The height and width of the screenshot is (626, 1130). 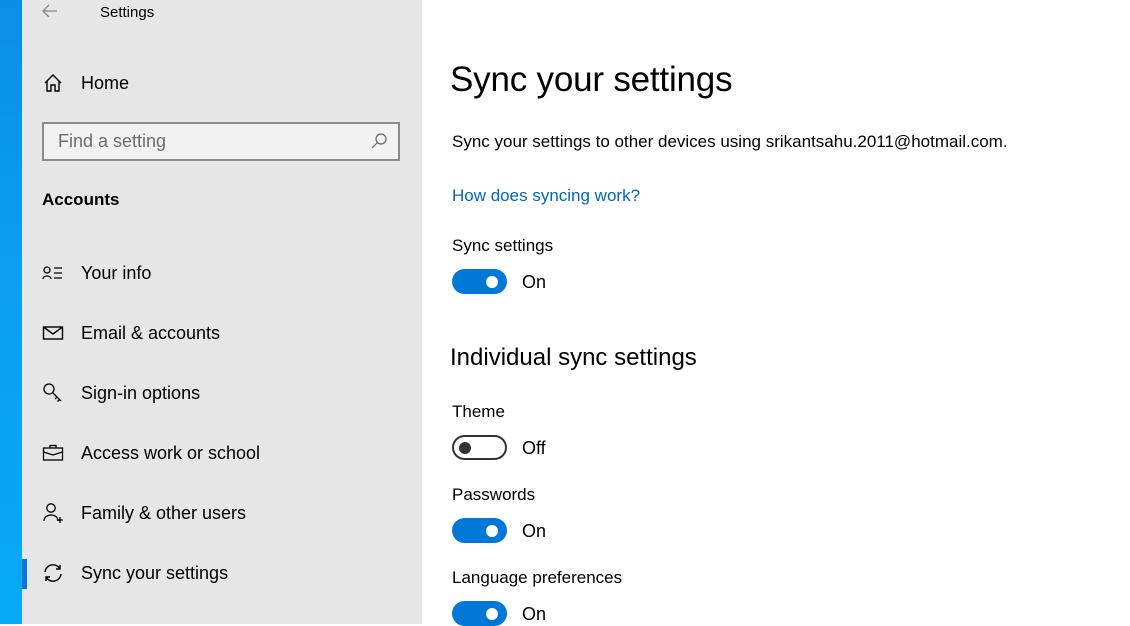 I want to click on passwords-toggle, so click(x=479, y=530).